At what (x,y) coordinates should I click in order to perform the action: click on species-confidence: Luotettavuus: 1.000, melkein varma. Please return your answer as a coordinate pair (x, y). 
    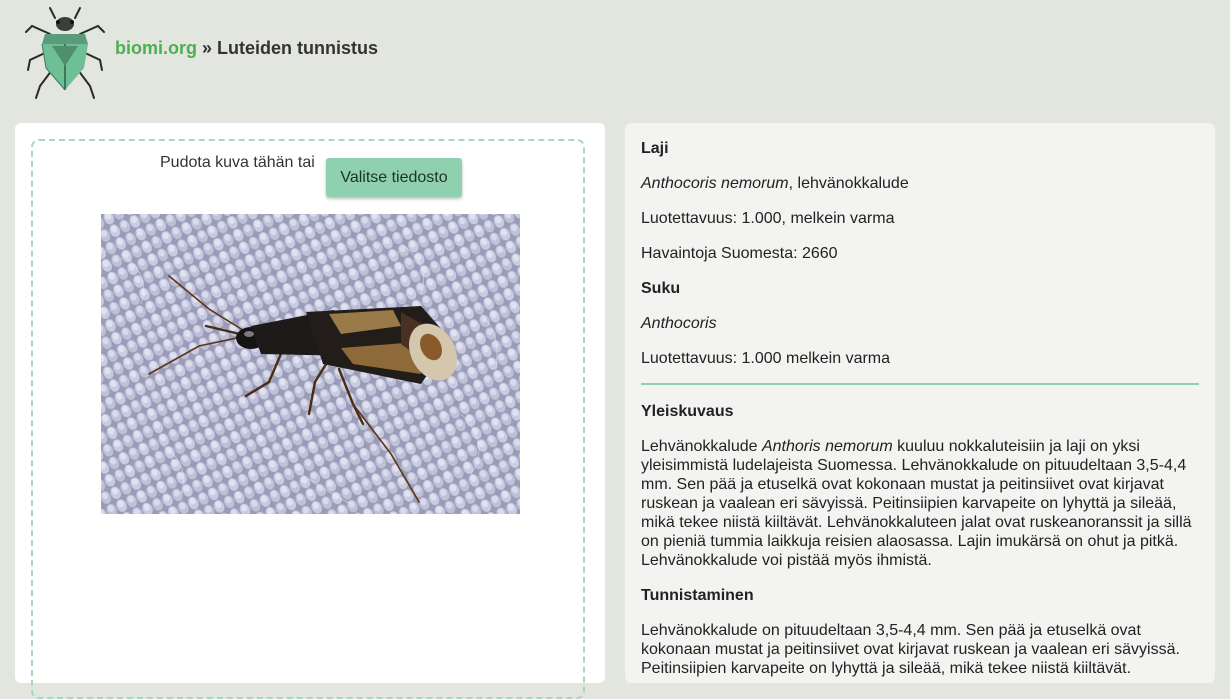
    Looking at the image, I should click on (768, 218).